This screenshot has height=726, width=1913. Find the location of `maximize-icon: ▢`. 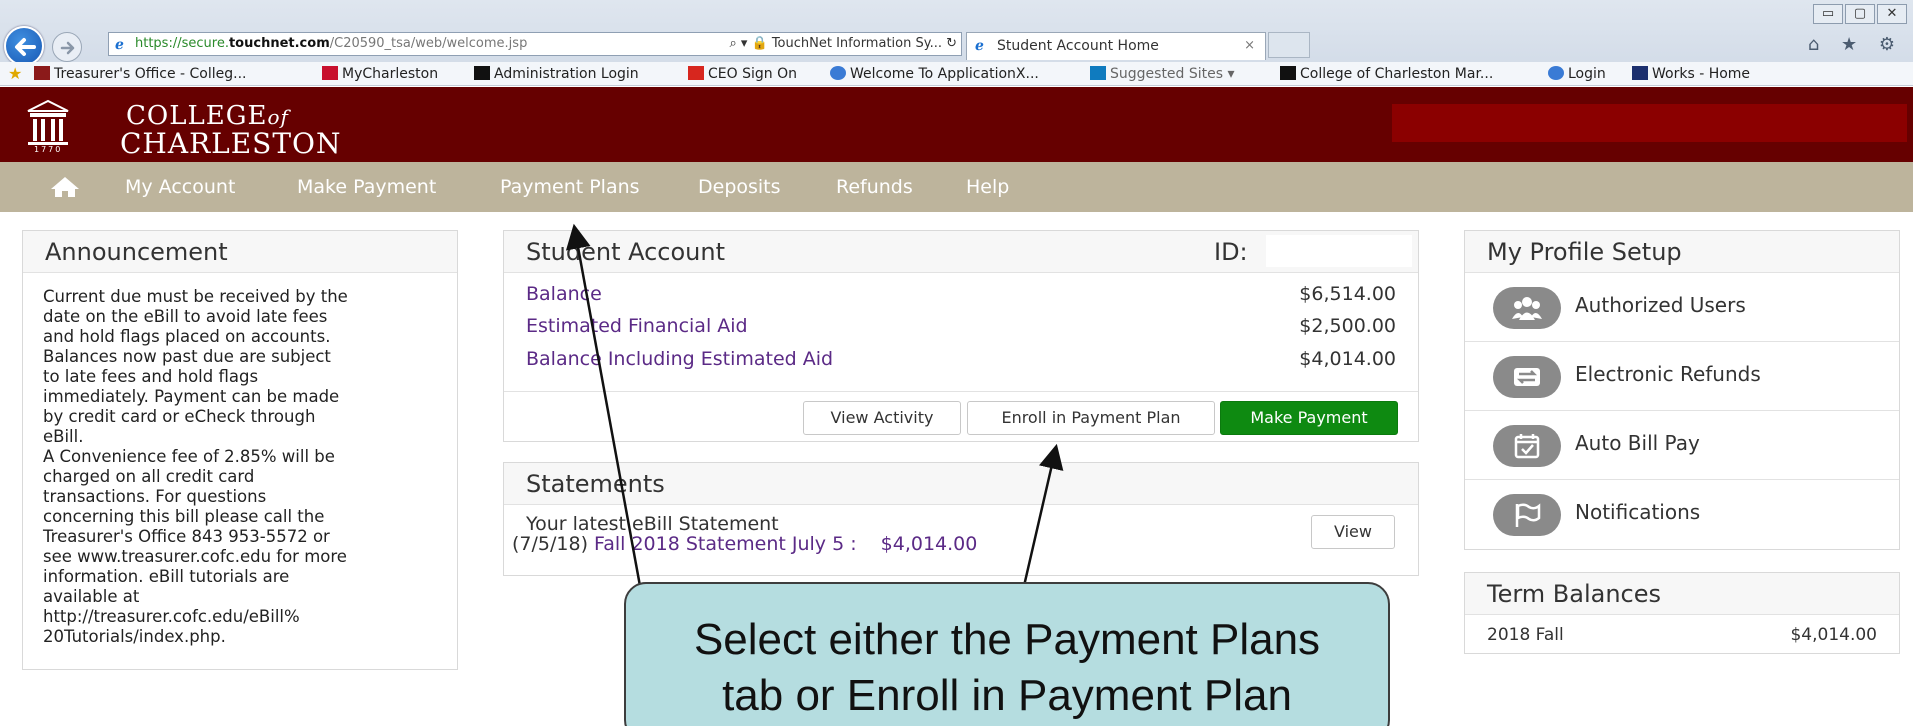

maximize-icon: ▢ is located at coordinates (1860, 14).